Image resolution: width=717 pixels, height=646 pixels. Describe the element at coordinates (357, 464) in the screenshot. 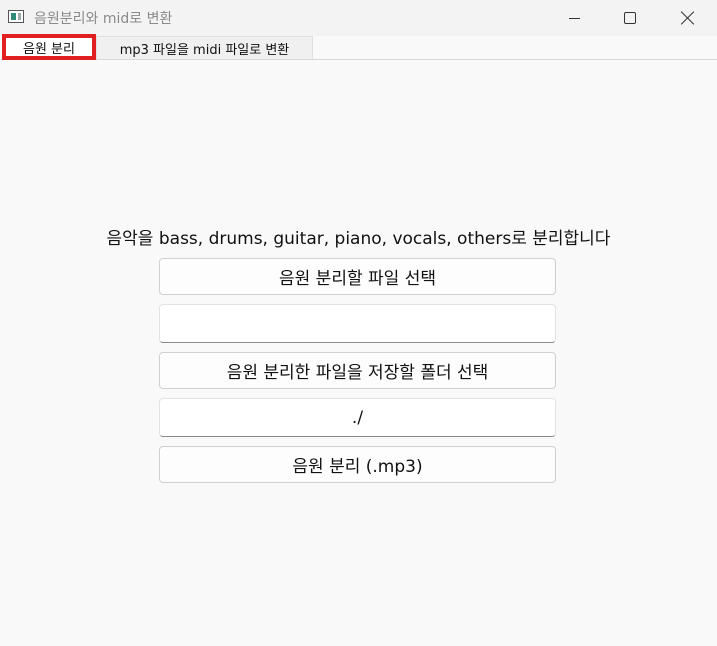

I see `separate-button: 음원 분리 (.mp3)` at that location.